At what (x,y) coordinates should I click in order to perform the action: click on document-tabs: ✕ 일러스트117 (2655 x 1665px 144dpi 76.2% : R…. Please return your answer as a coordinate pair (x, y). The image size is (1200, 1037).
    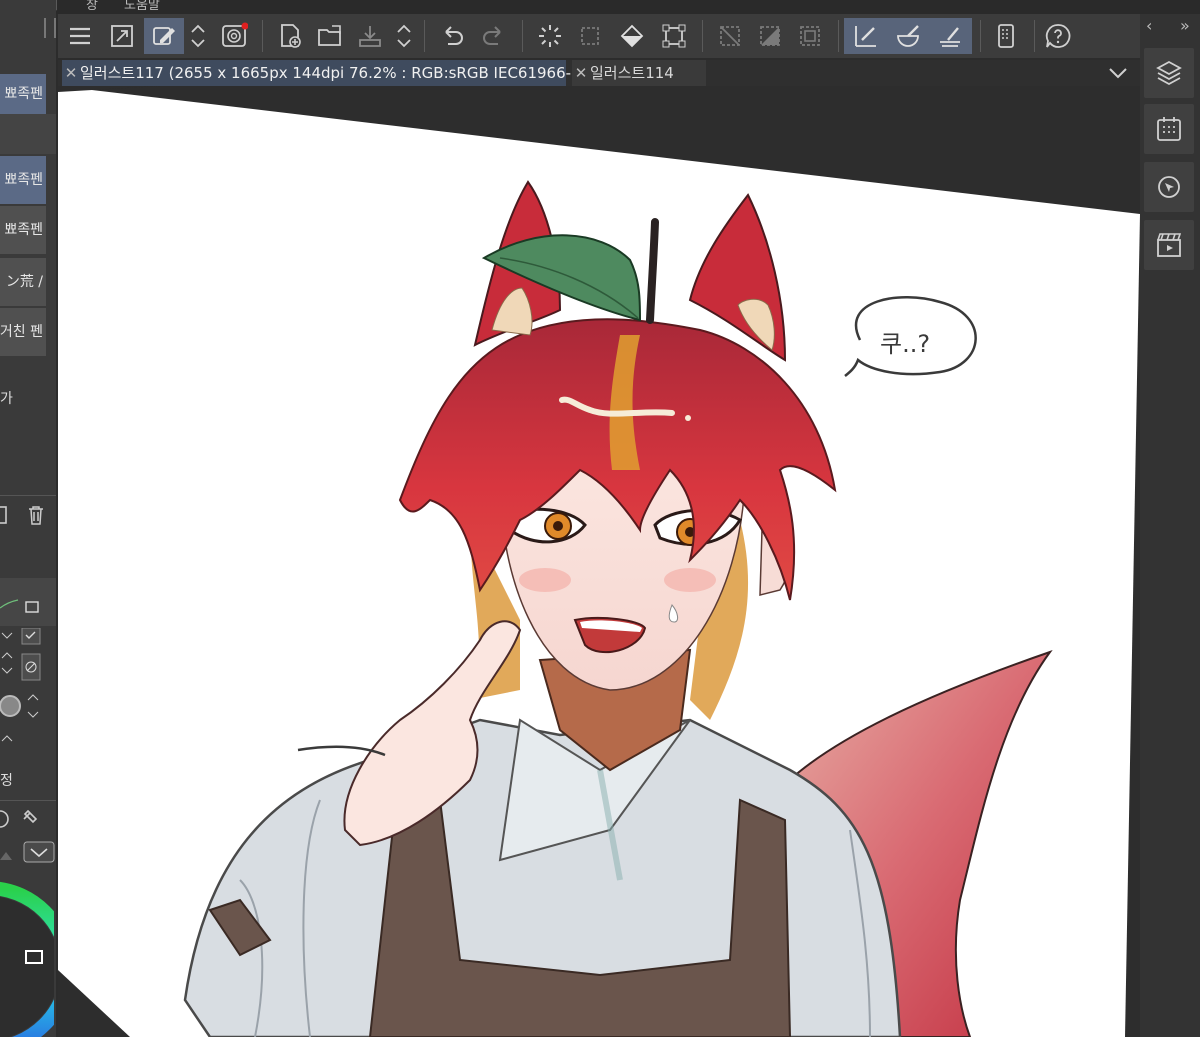
    Looking at the image, I should click on (599, 73).